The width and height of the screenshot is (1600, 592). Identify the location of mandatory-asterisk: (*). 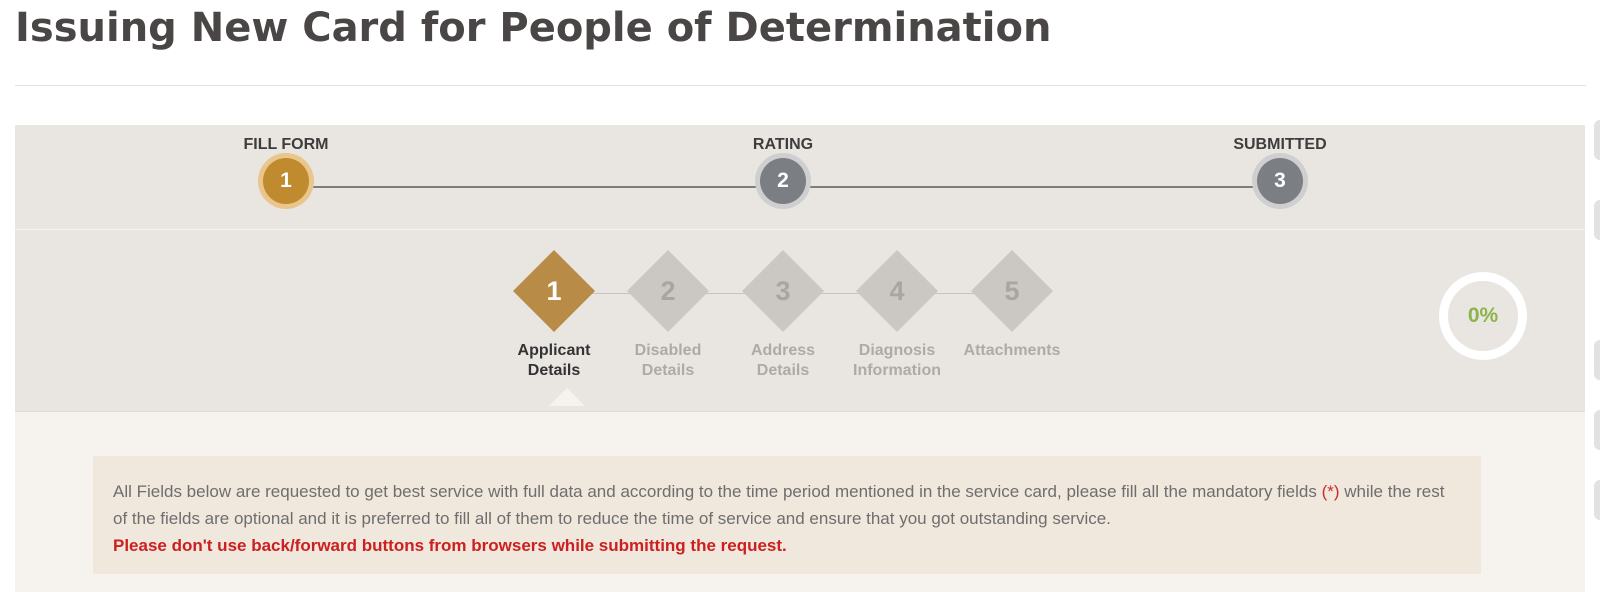
(1330, 491).